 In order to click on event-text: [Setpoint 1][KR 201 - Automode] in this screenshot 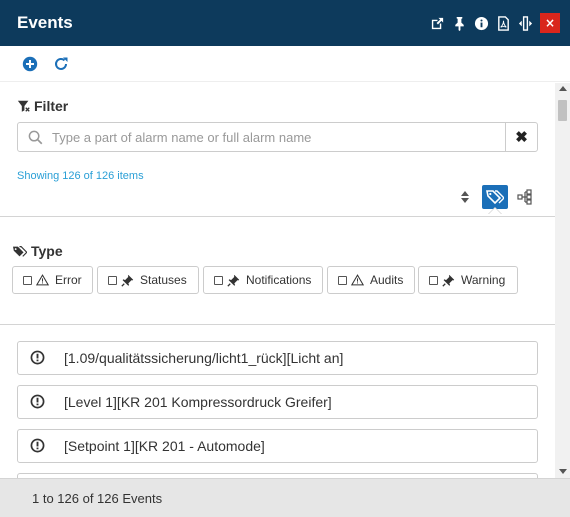, I will do `click(164, 446)`.